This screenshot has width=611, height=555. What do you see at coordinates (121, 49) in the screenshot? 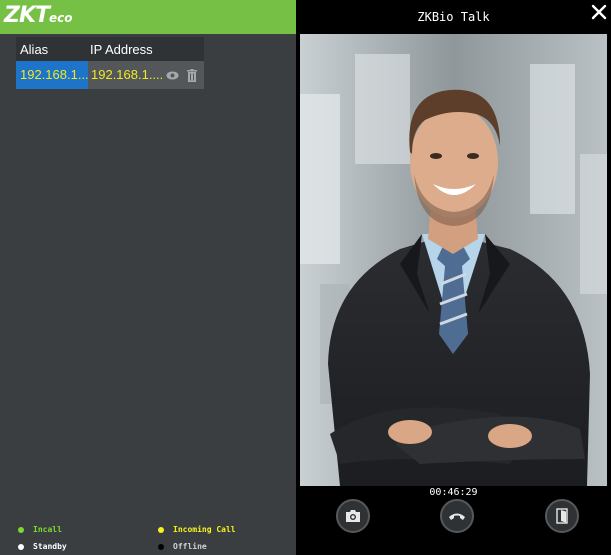
I see `column-header-ip: IP Address` at bounding box center [121, 49].